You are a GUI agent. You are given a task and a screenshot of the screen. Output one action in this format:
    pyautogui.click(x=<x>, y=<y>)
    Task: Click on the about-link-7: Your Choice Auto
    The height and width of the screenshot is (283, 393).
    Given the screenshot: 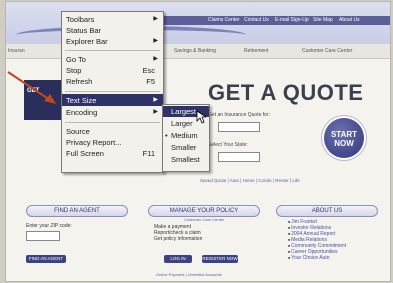 What is the action you would take?
    pyautogui.click(x=317, y=258)
    